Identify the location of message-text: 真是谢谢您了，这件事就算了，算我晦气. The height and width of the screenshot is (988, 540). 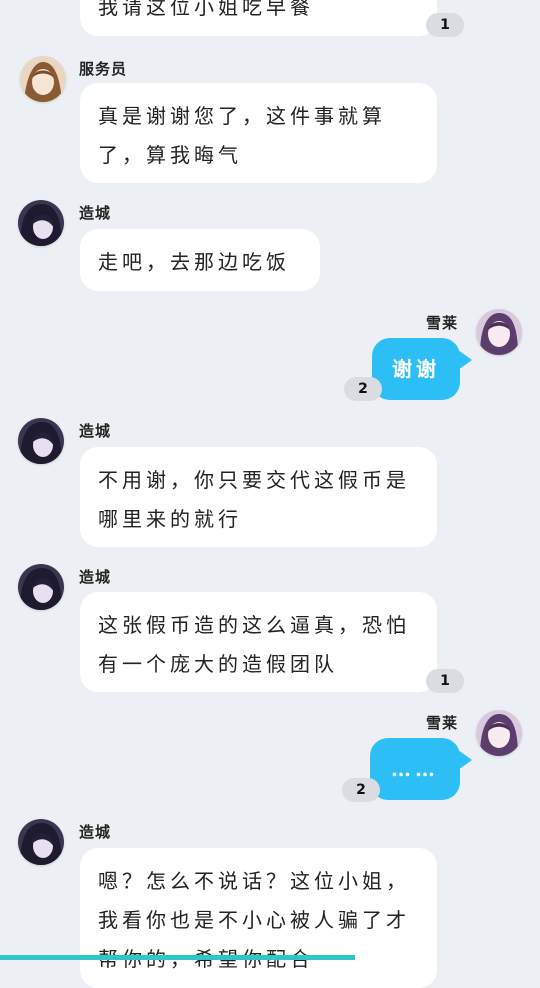
(242, 135).